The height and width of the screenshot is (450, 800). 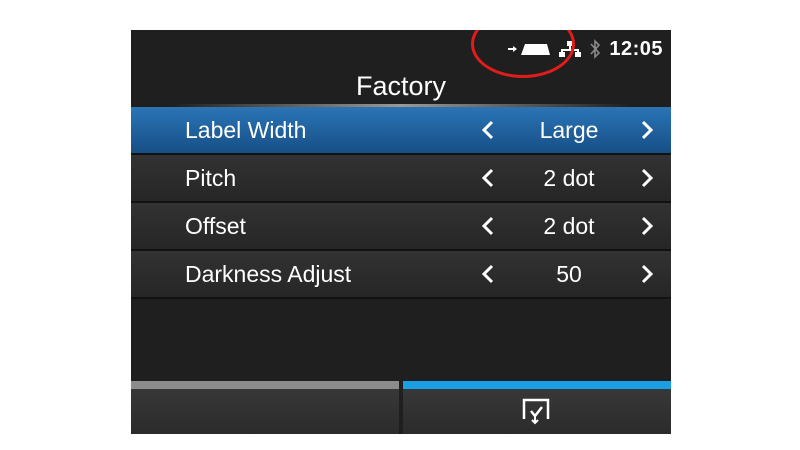 What do you see at coordinates (211, 178) in the screenshot?
I see `menu-item-label: Pitch` at bounding box center [211, 178].